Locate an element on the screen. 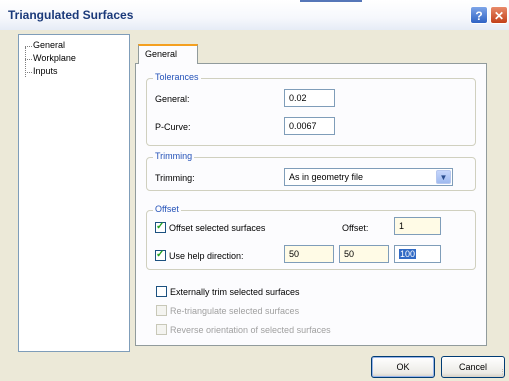  ok-button: OK is located at coordinates (403, 367).